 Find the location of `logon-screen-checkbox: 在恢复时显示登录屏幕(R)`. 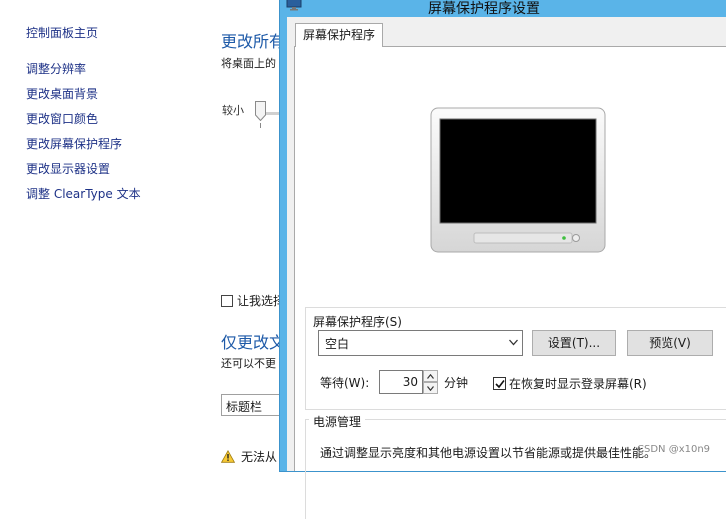

logon-screen-checkbox: 在恢复时显示登录屏幕(R) is located at coordinates (570, 383).